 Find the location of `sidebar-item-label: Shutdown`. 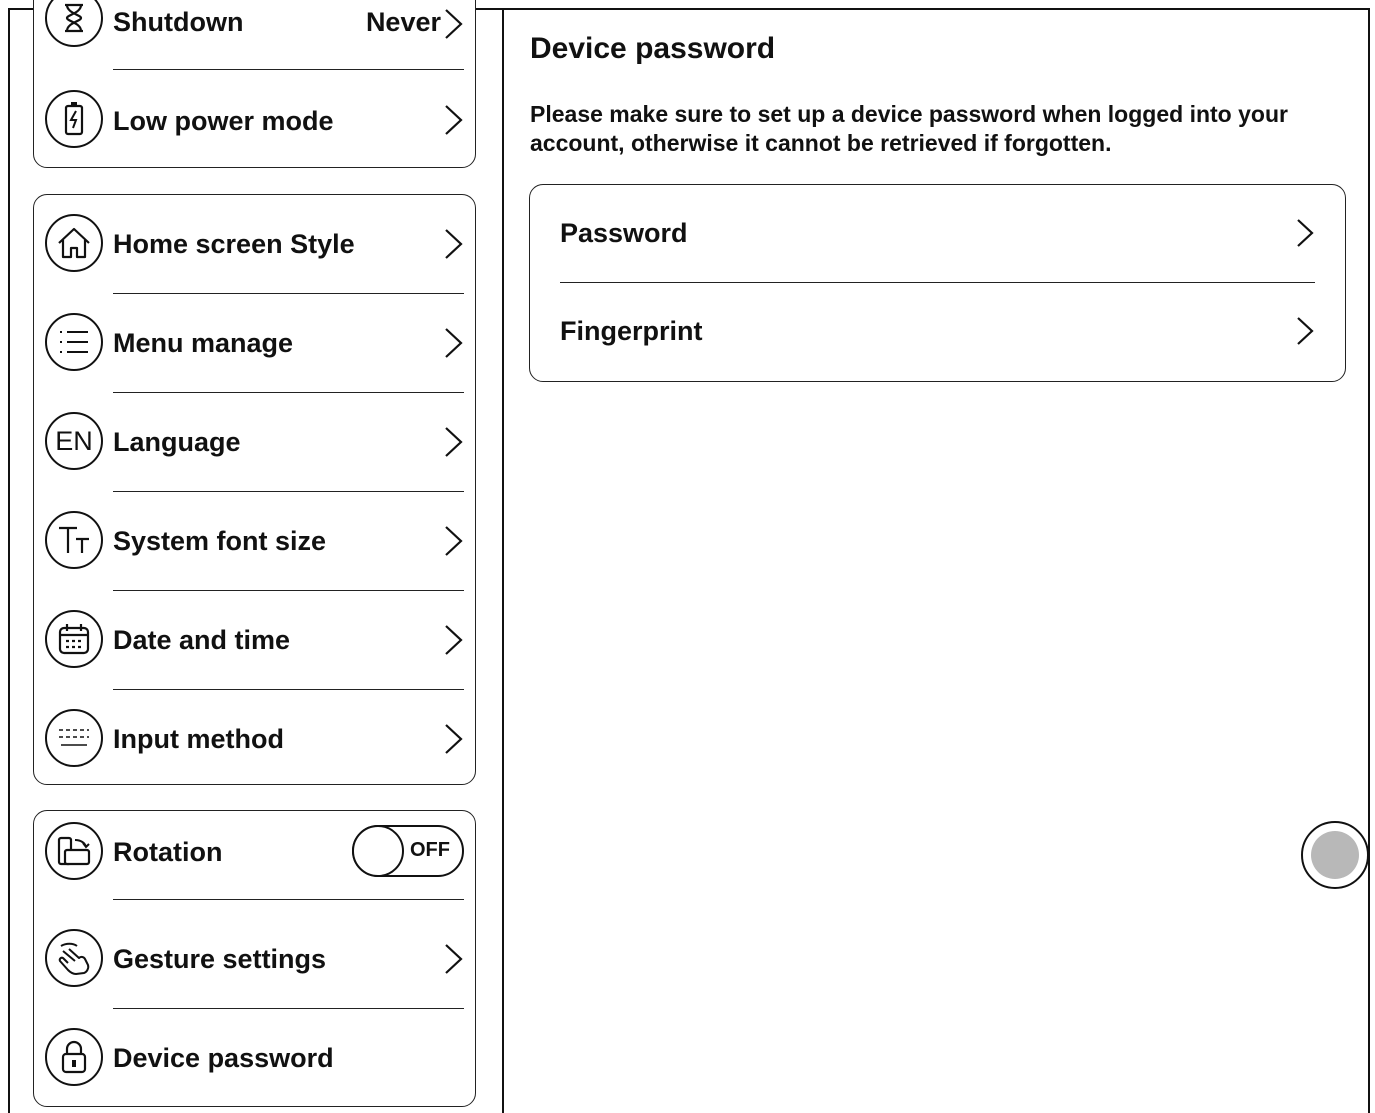

sidebar-item-label: Shutdown is located at coordinates (178, 22).